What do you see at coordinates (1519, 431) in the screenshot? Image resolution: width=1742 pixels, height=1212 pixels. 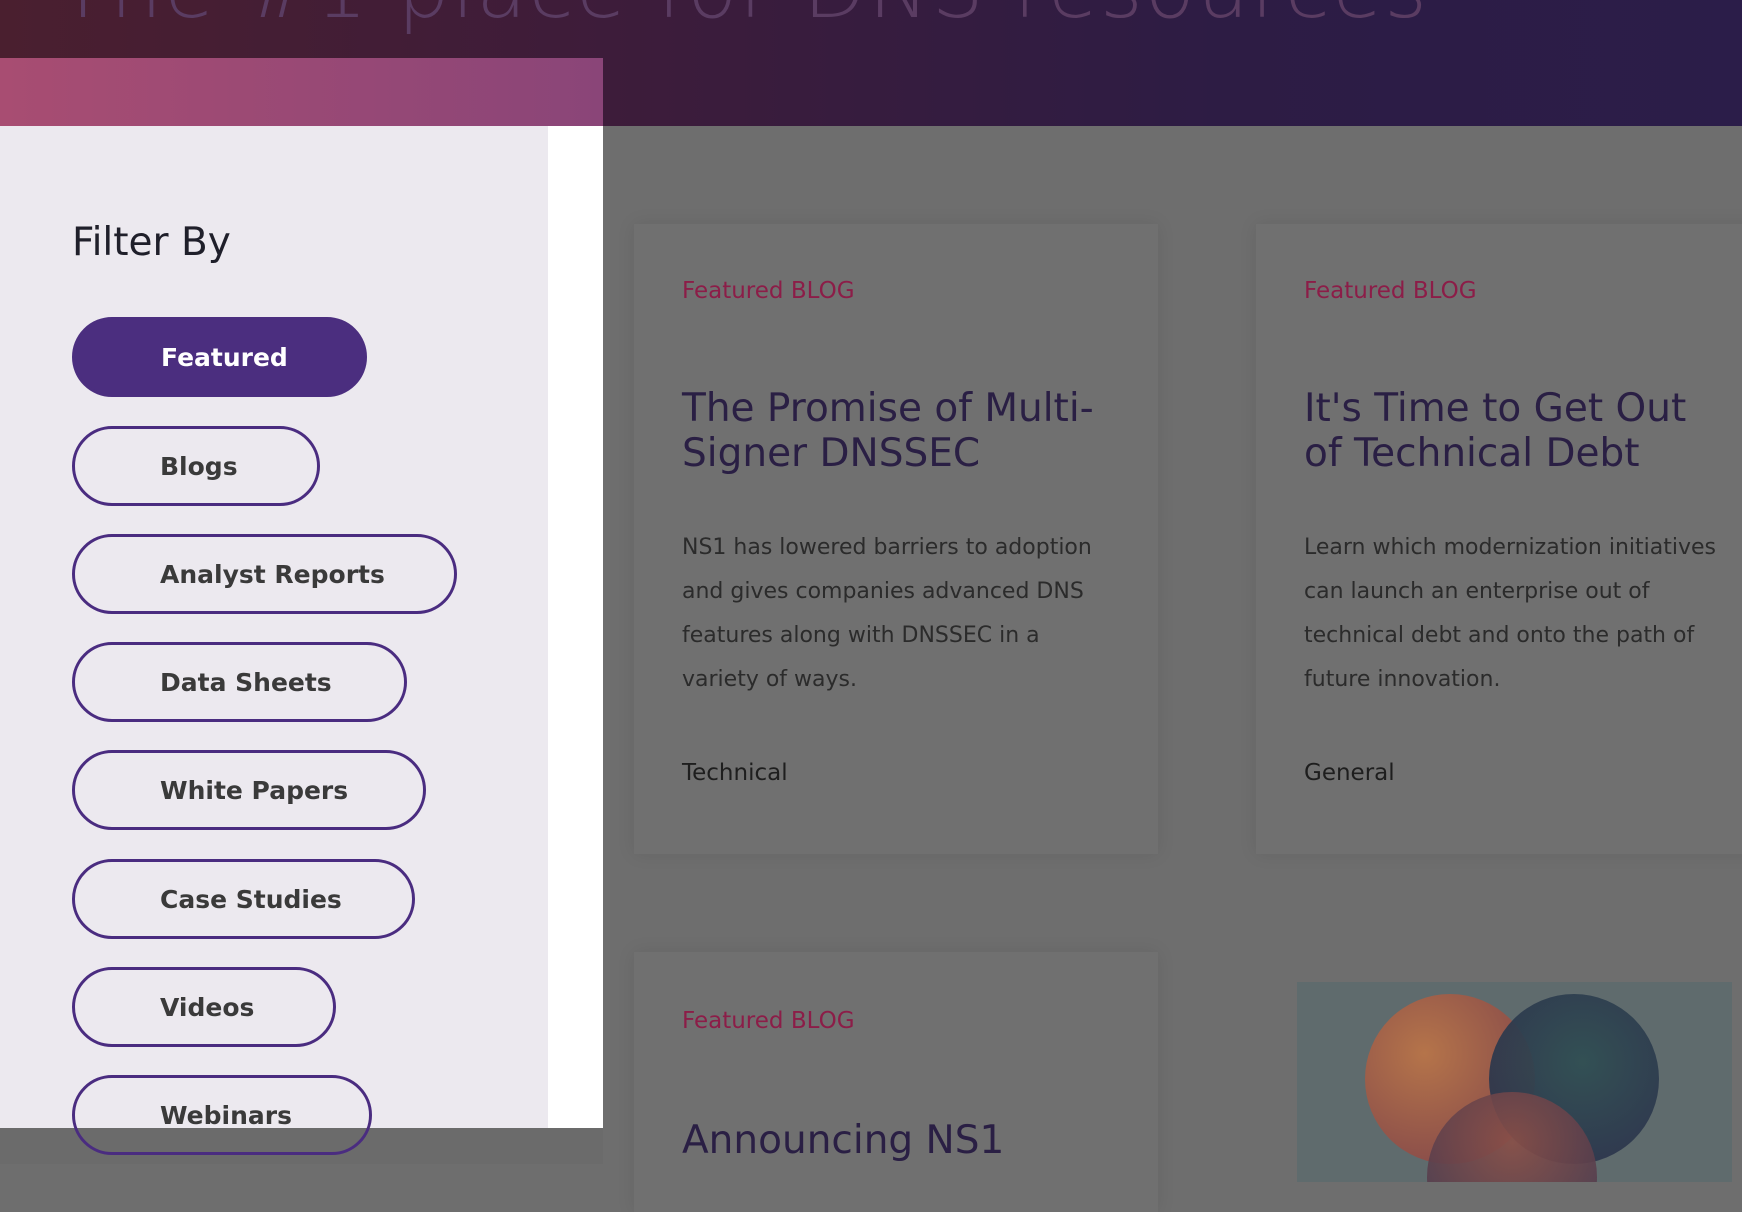 I see `card-title: It's Time to Get Out of Technical Debt` at bounding box center [1519, 431].